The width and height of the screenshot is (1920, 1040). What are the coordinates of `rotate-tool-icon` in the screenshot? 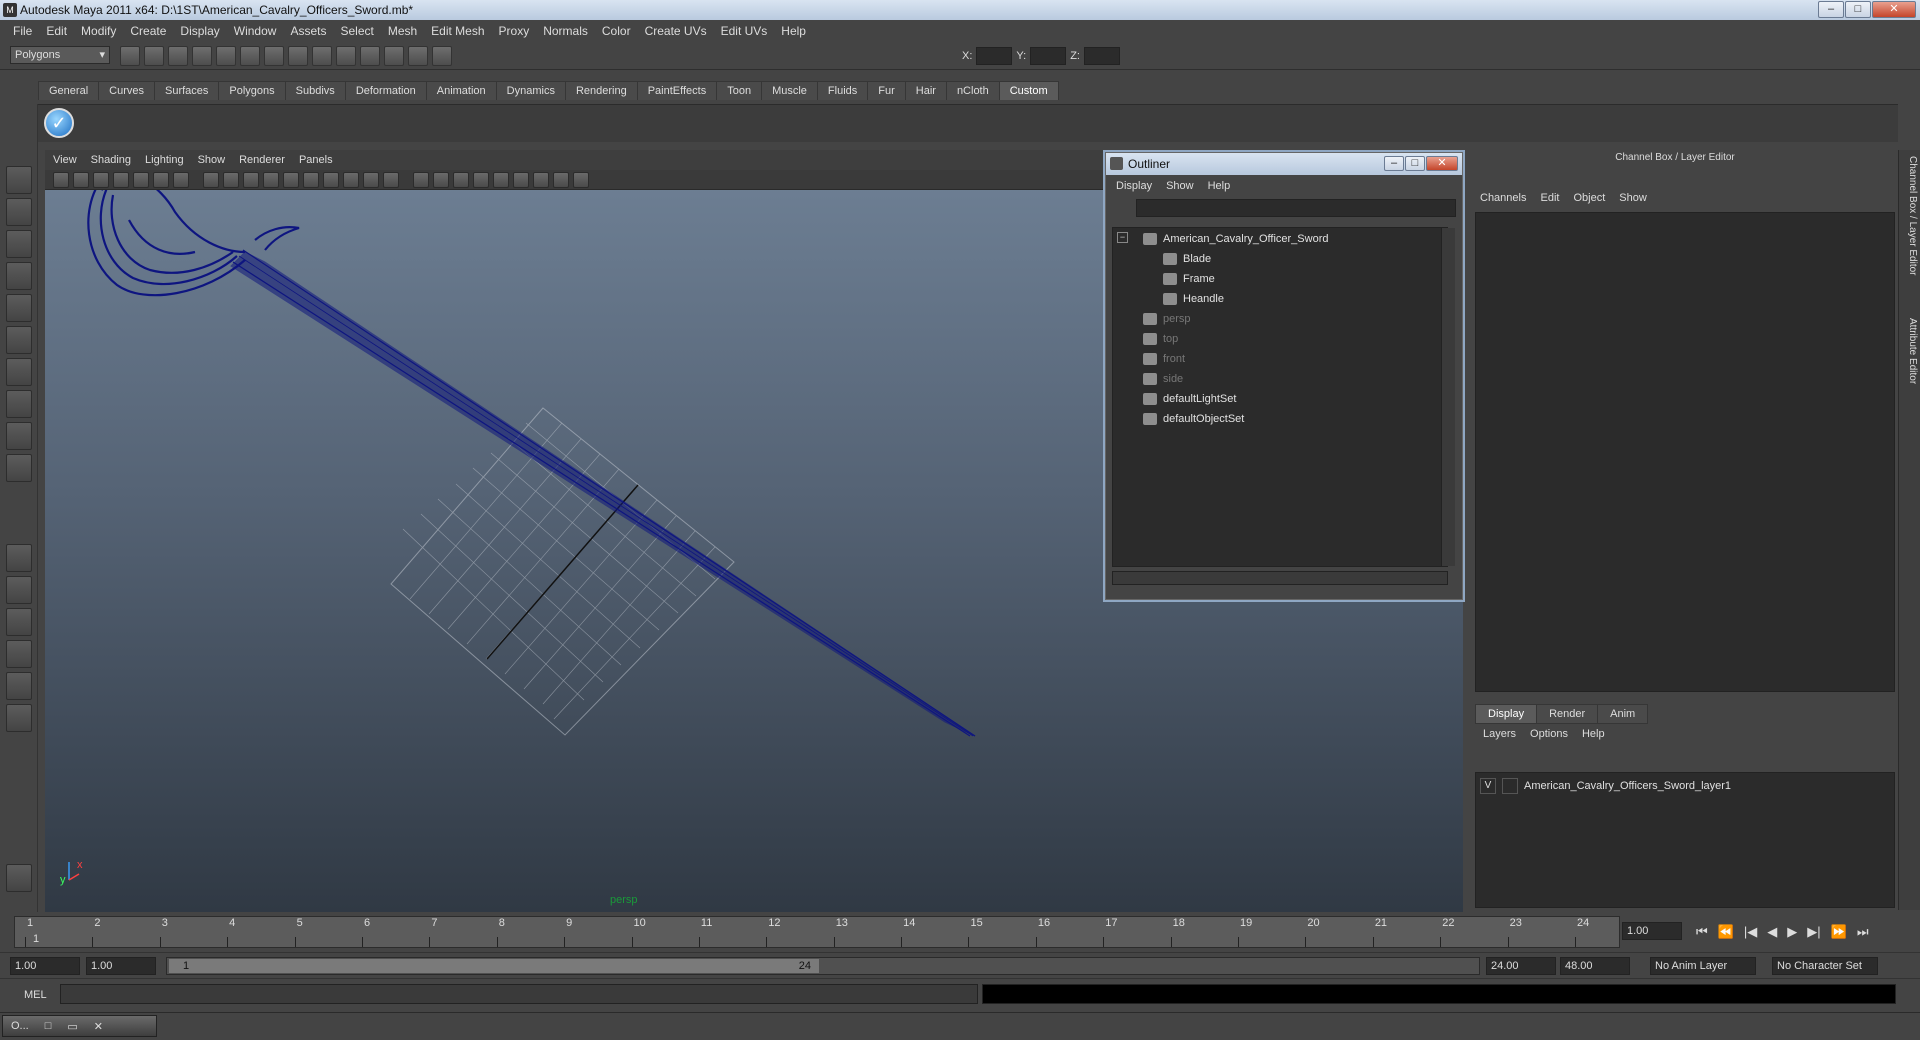 It's located at (19, 308).